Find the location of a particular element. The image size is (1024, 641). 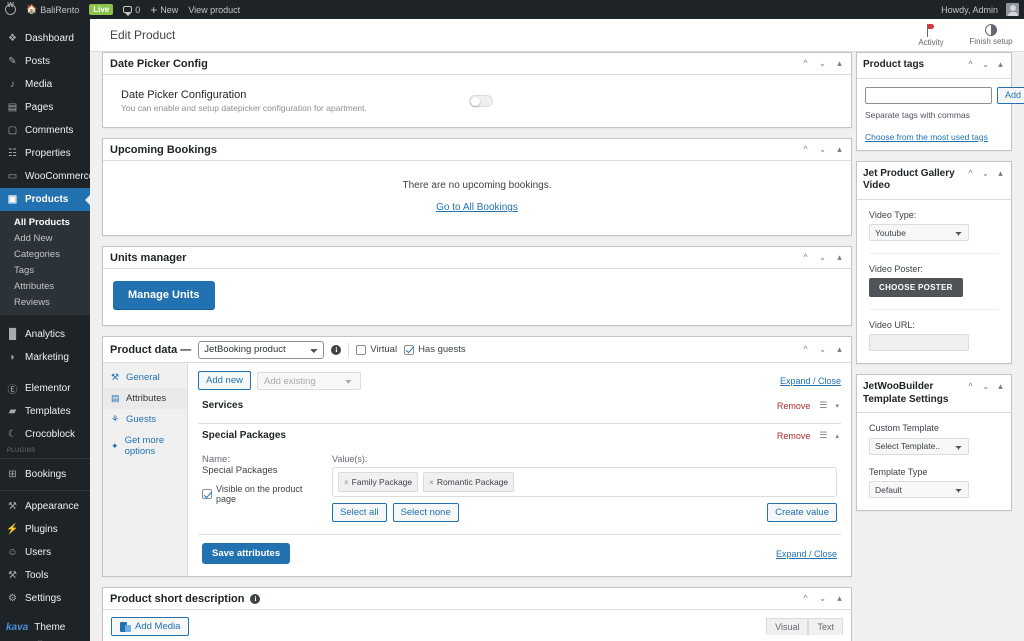

attribute-value-token: × Romantic Package is located at coordinates (469, 482).